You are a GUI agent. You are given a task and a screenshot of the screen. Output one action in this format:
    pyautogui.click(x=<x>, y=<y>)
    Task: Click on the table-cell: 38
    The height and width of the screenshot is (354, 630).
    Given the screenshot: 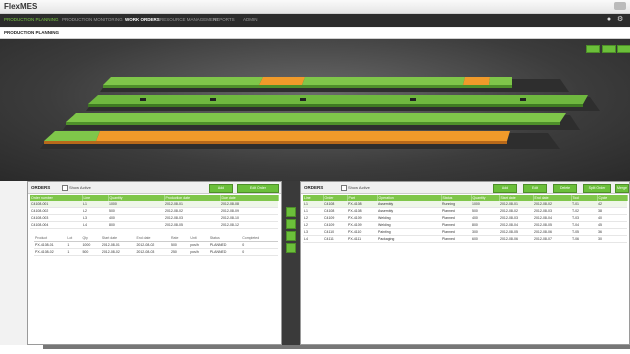 What is the action you would take?
    pyautogui.click(x=612, y=211)
    